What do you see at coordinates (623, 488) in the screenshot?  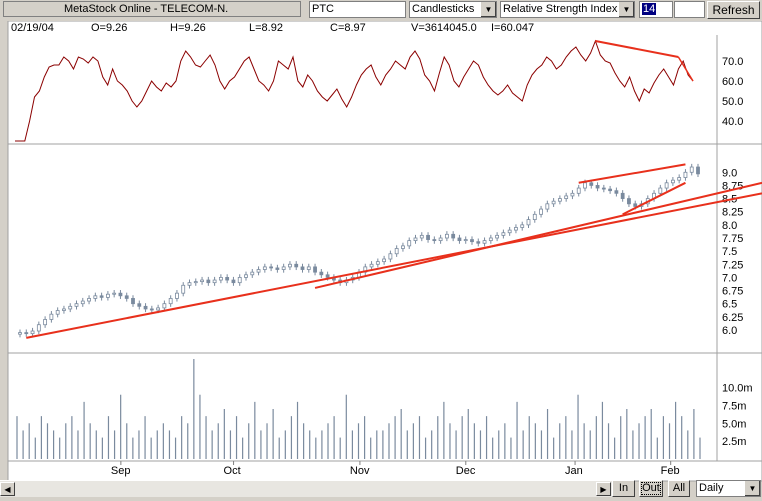 I see `zoom-in-button: In` at bounding box center [623, 488].